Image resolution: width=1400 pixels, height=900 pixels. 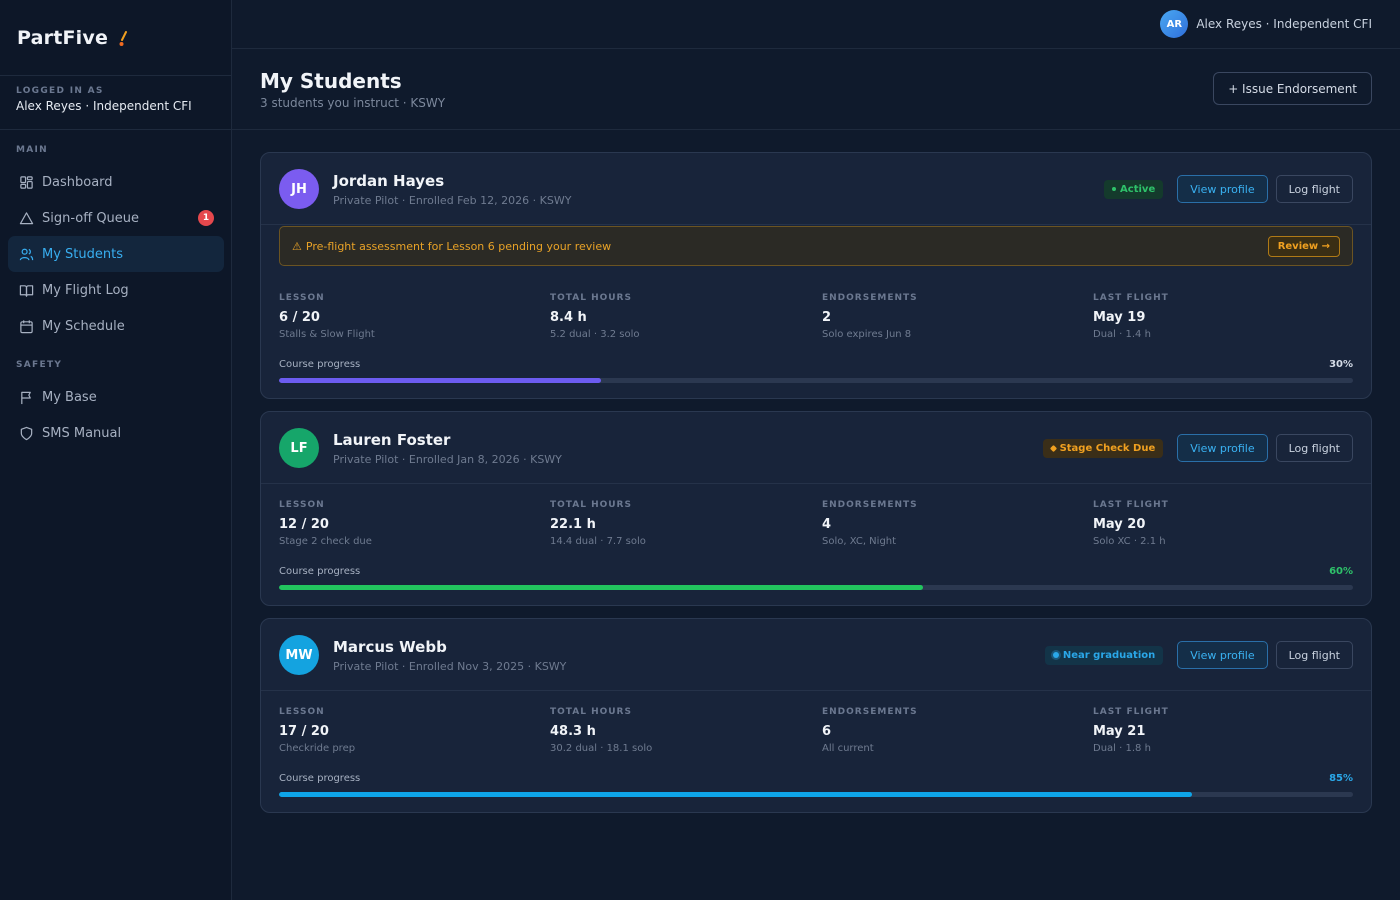 I want to click on stat-value: May 20, so click(x=1119, y=524).